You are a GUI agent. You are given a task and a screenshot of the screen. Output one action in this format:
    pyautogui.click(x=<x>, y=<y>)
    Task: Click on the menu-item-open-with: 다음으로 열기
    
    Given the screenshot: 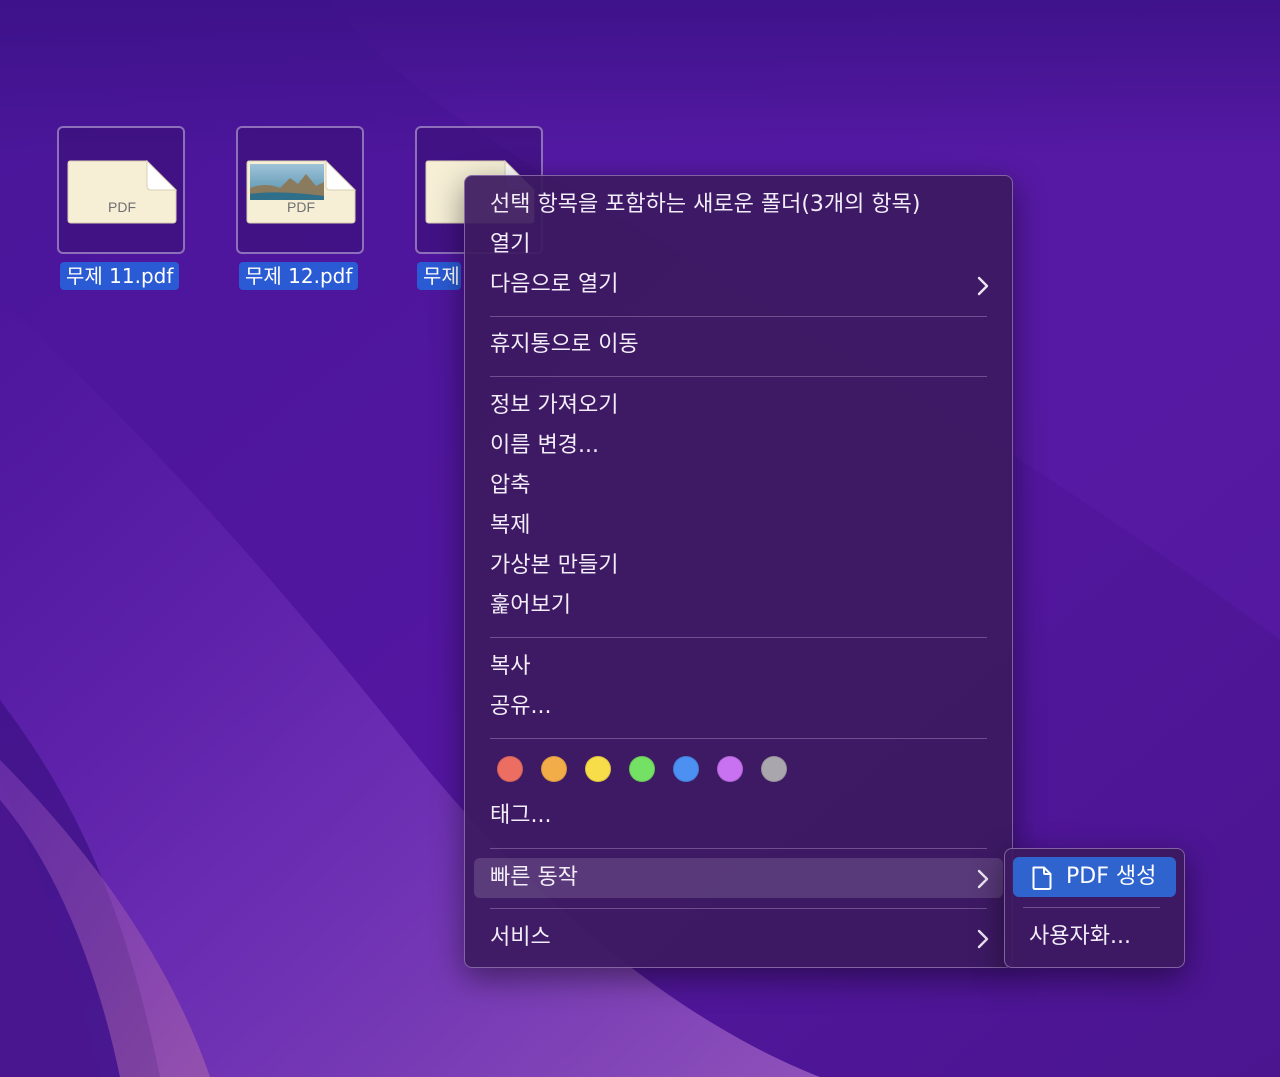 What is the action you would take?
    pyautogui.click(x=738, y=285)
    